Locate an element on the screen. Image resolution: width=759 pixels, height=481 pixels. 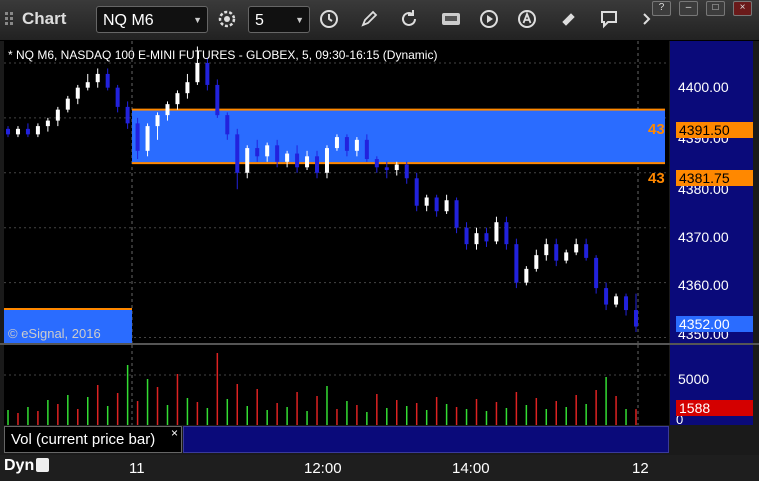
alert-icon is located at coordinates (527, 19).